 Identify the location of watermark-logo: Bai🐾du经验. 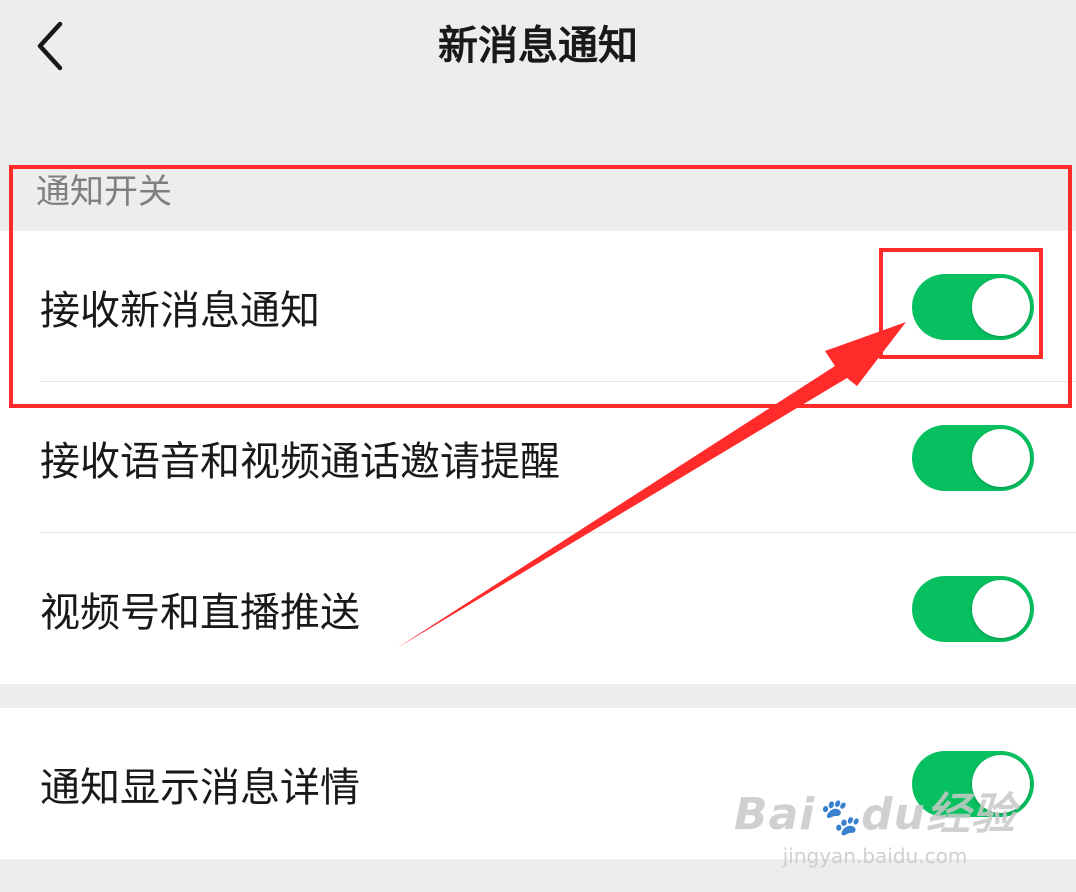
(875, 816).